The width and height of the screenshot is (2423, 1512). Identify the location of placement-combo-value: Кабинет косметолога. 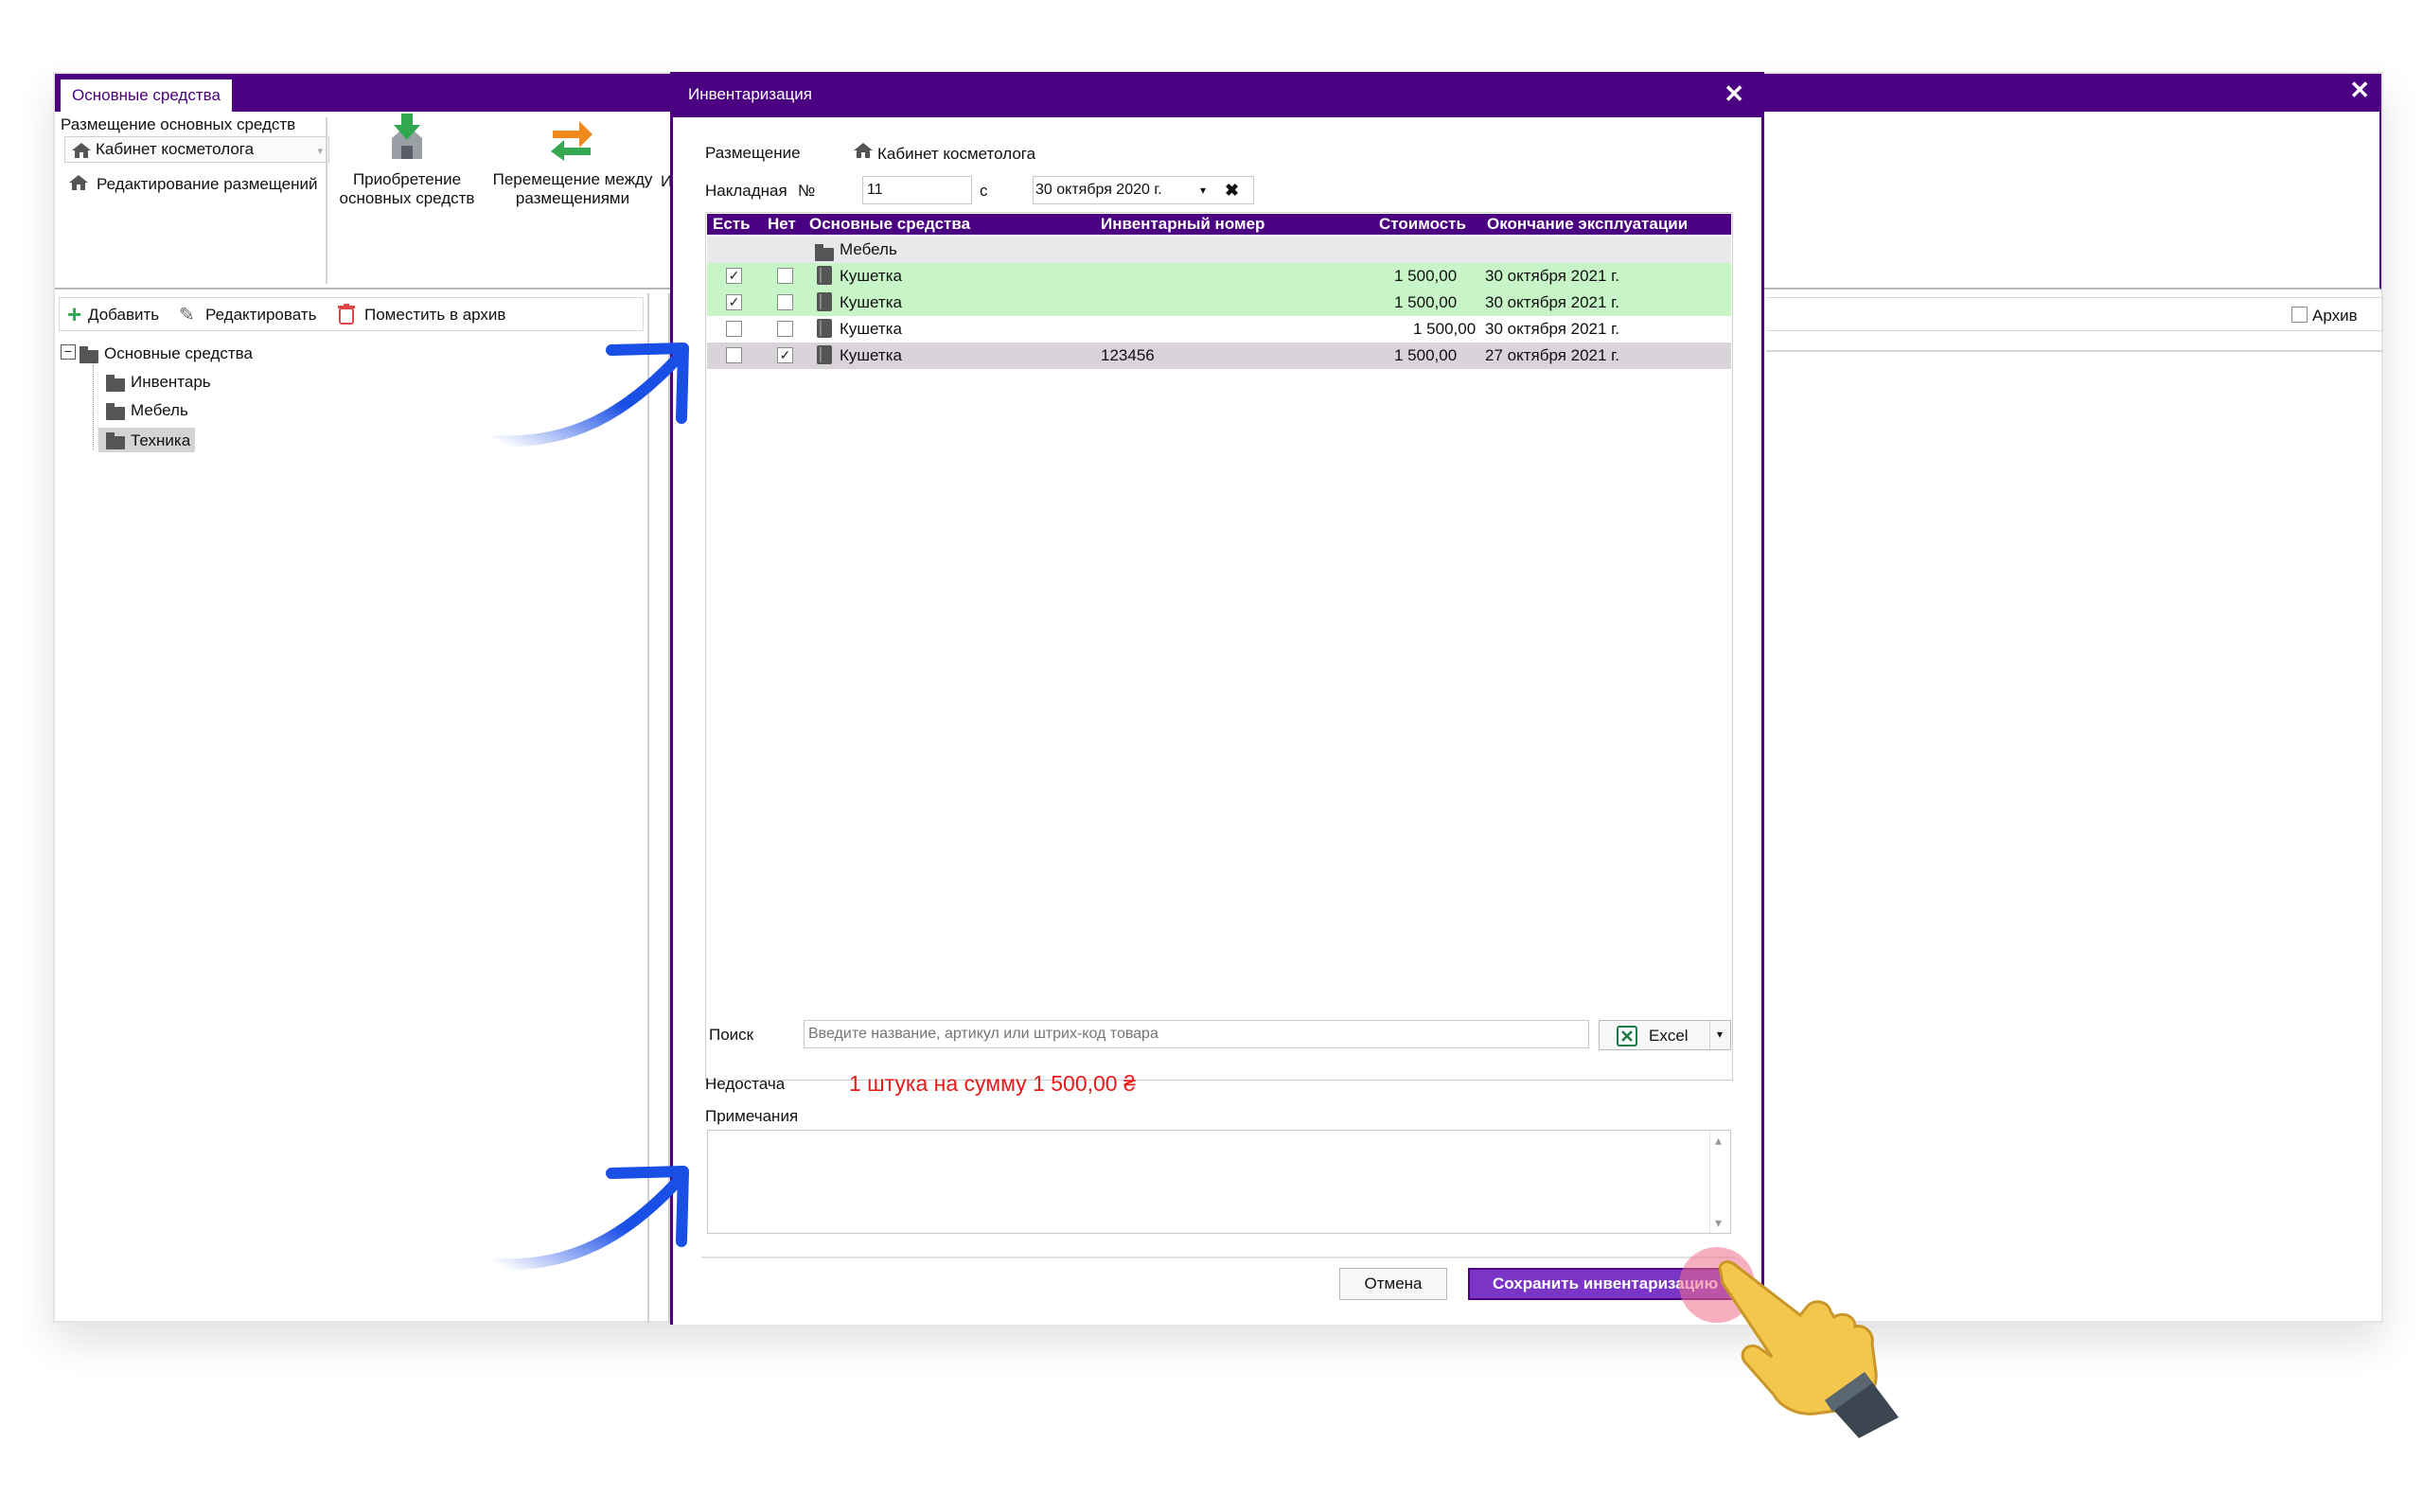
(175, 149).